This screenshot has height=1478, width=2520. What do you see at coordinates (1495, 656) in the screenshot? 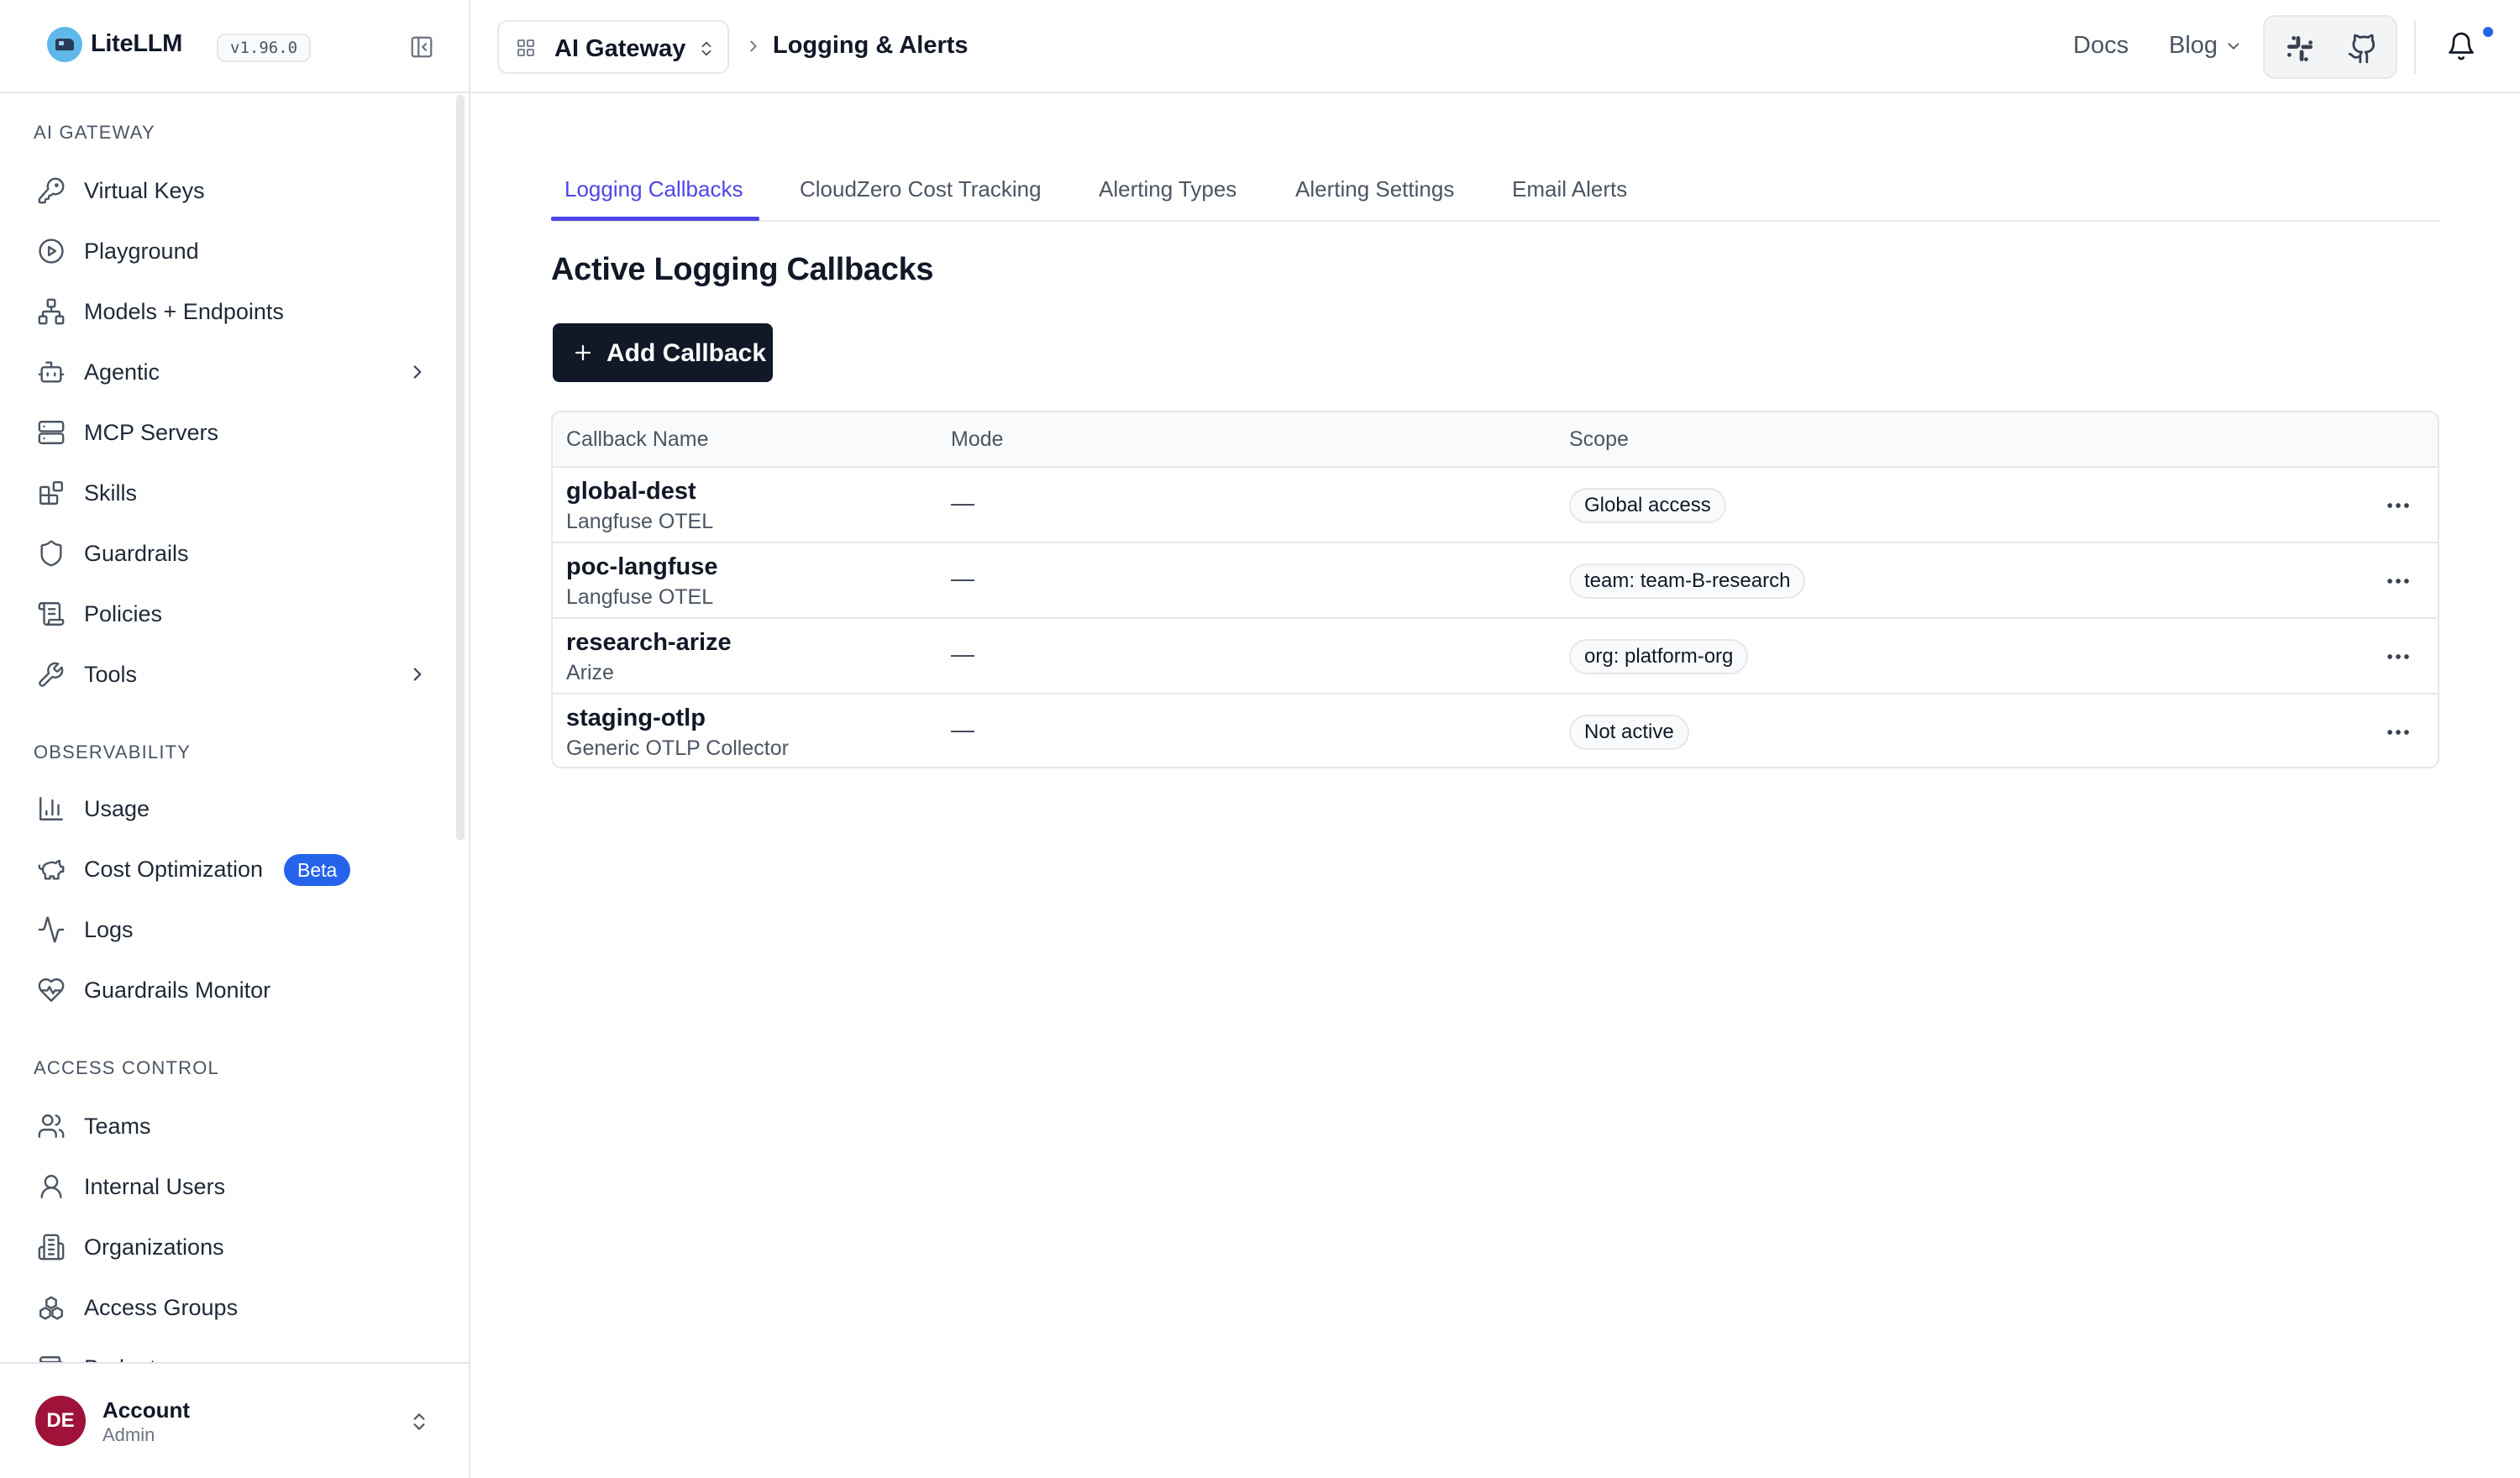
I see `table-row: research-arize Arize — org: platform-org` at bounding box center [1495, 656].